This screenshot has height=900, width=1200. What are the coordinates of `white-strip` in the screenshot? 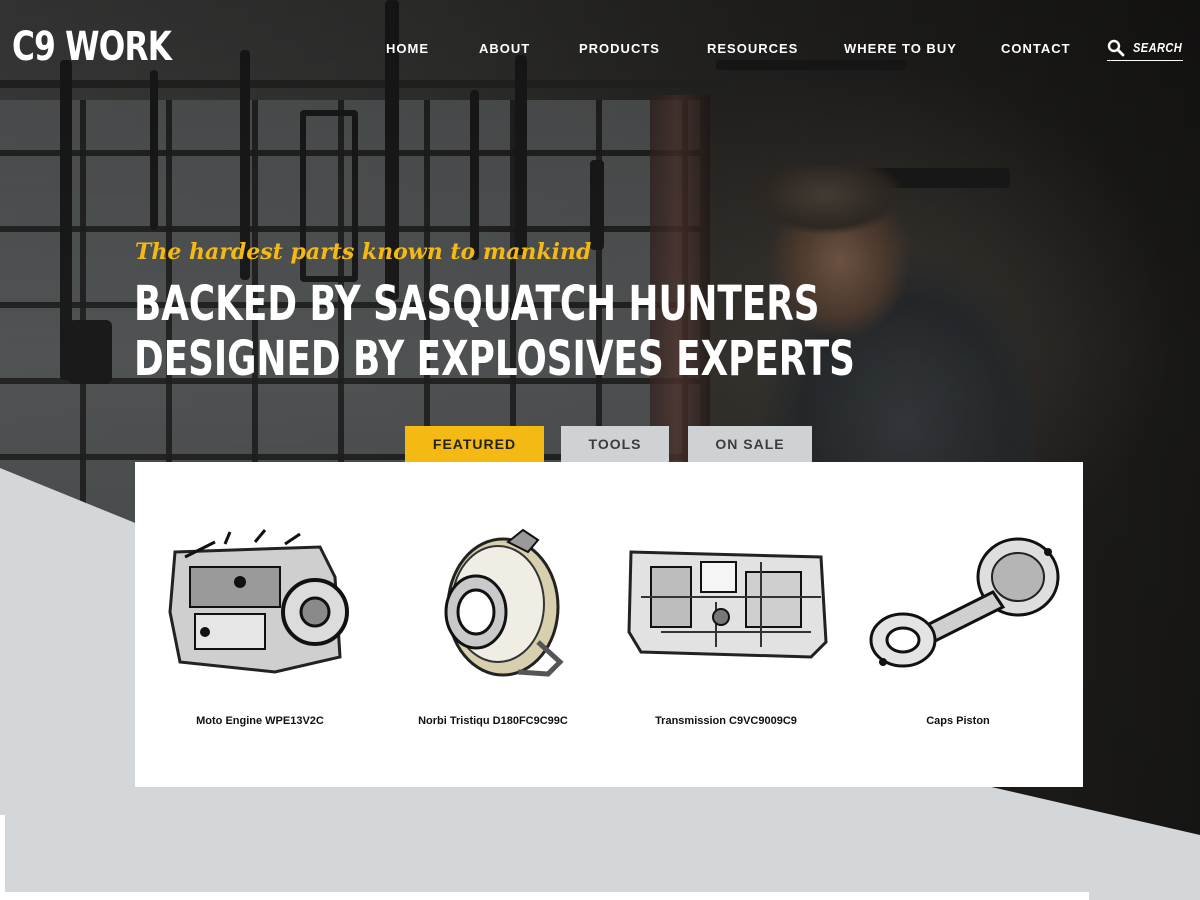 It's located at (547, 896).